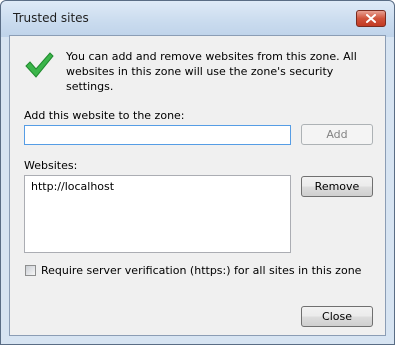 This screenshot has width=395, height=345. Describe the element at coordinates (30, 270) in the screenshot. I see `https-verification-checkbox` at that location.